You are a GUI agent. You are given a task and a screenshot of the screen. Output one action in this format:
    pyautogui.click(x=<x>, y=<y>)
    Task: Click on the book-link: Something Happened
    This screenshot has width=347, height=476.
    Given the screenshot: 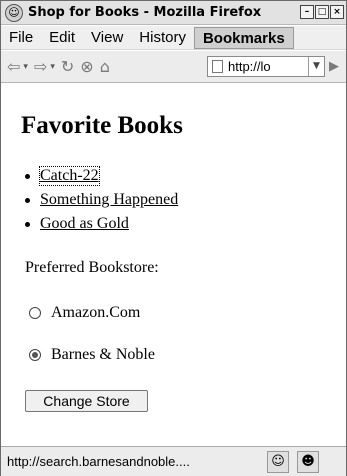 What is the action you would take?
    pyautogui.click(x=109, y=200)
    